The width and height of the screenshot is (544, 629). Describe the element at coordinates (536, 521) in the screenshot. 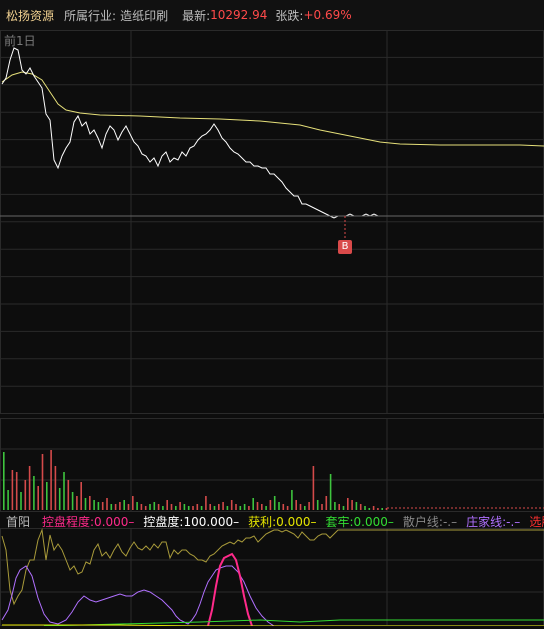

I see `legend-select-stock: 选股` at that location.